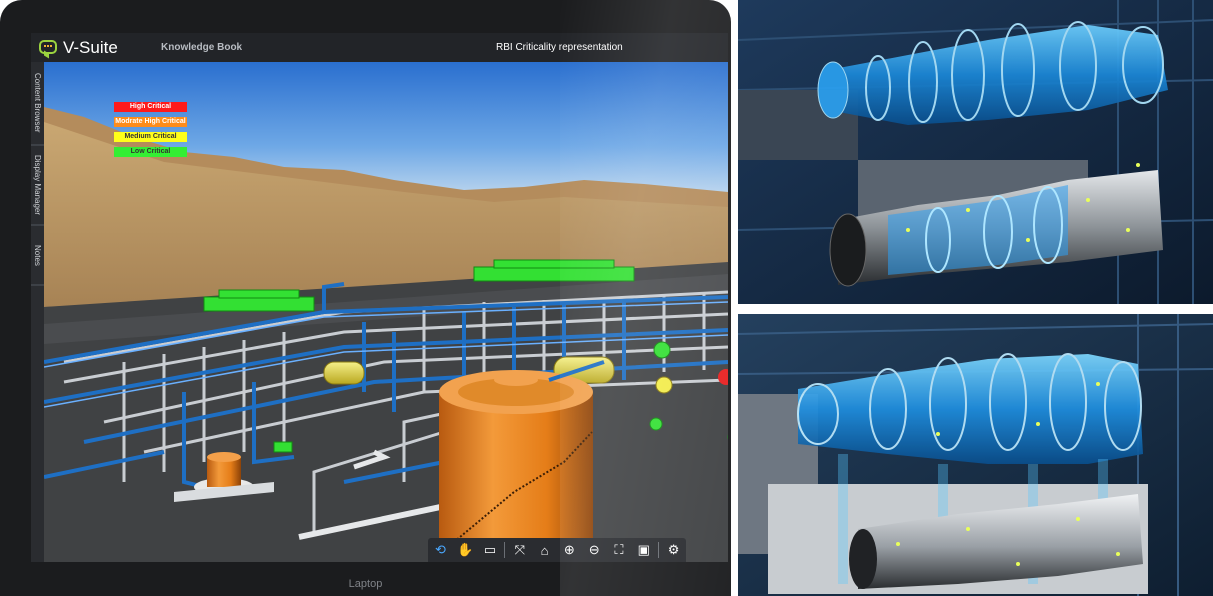  What do you see at coordinates (150, 107) in the screenshot?
I see `legend-high-critical: High Critical` at bounding box center [150, 107].